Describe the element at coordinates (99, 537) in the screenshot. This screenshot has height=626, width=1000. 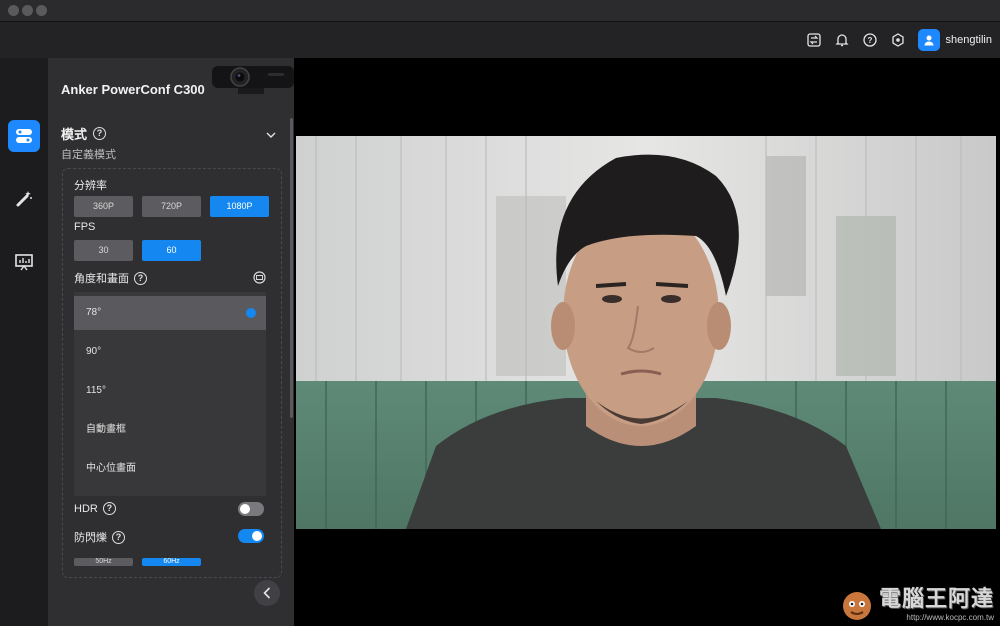
I see `antiflicker-label: 防閃爍 ?` at that location.